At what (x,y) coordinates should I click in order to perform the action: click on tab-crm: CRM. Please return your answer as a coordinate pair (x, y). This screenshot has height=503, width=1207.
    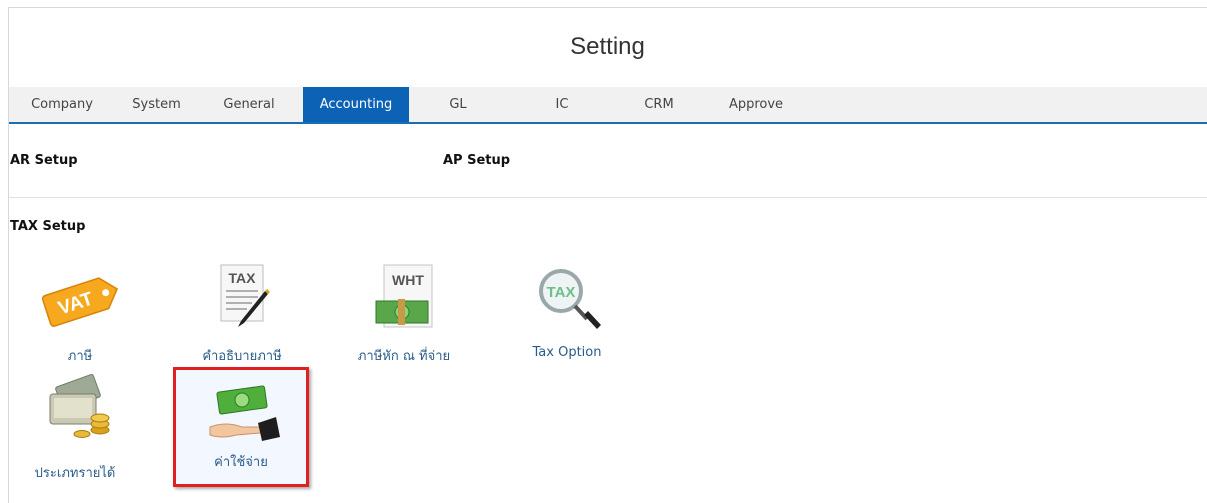
    Looking at the image, I should click on (659, 104).